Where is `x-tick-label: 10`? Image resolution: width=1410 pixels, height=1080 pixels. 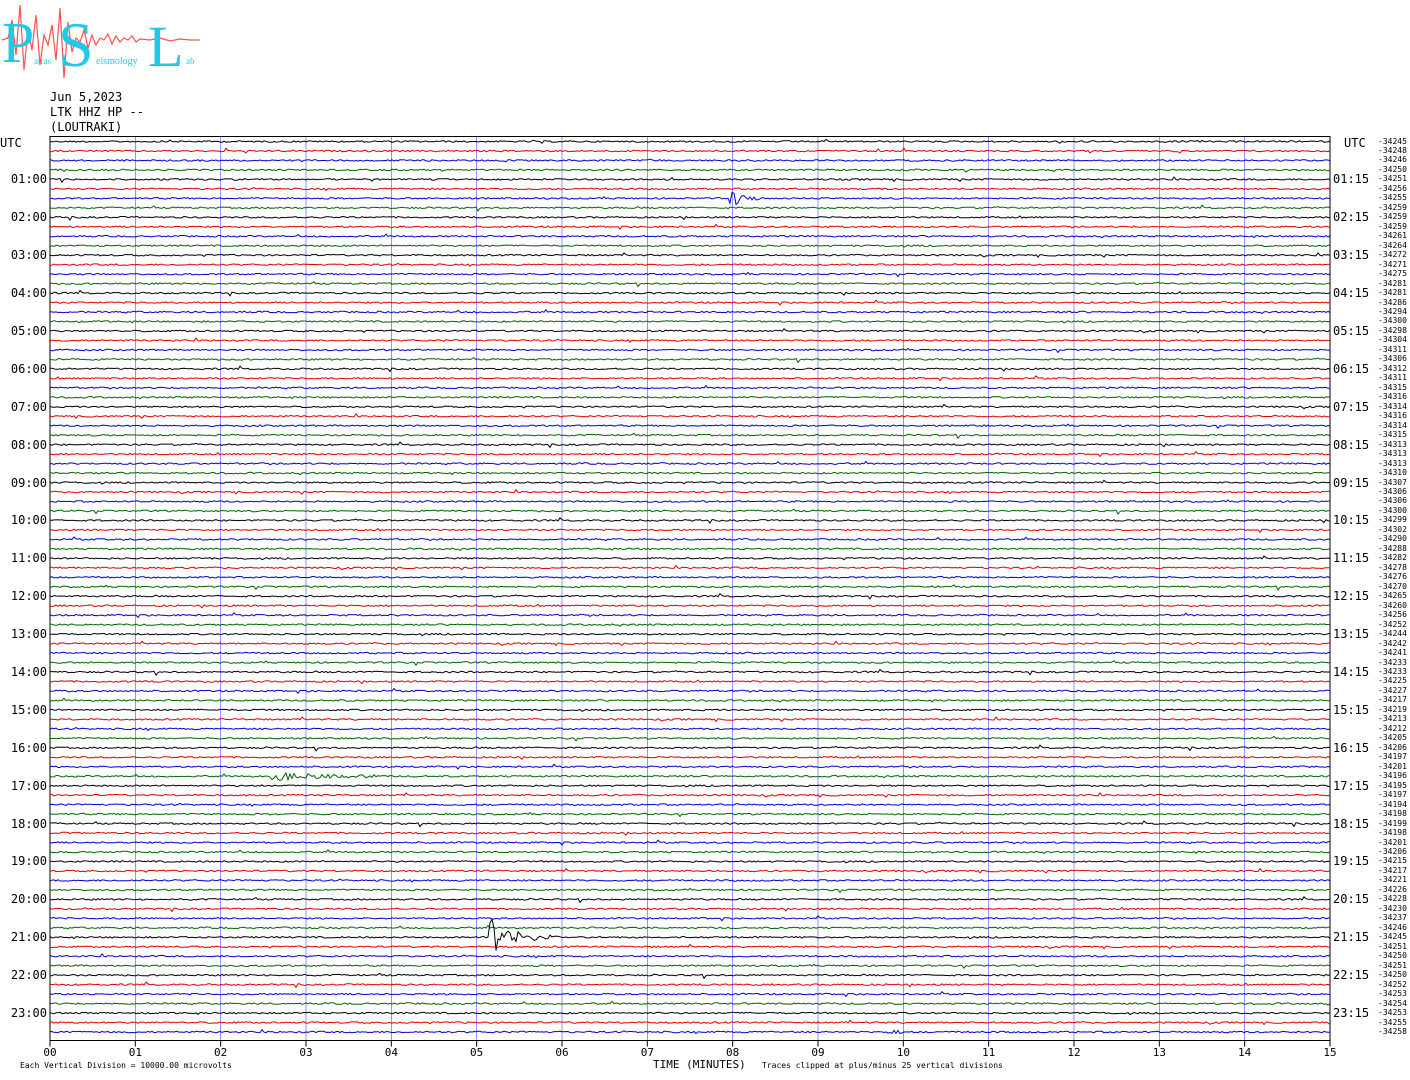 x-tick-label: 10 is located at coordinates (903, 1052).